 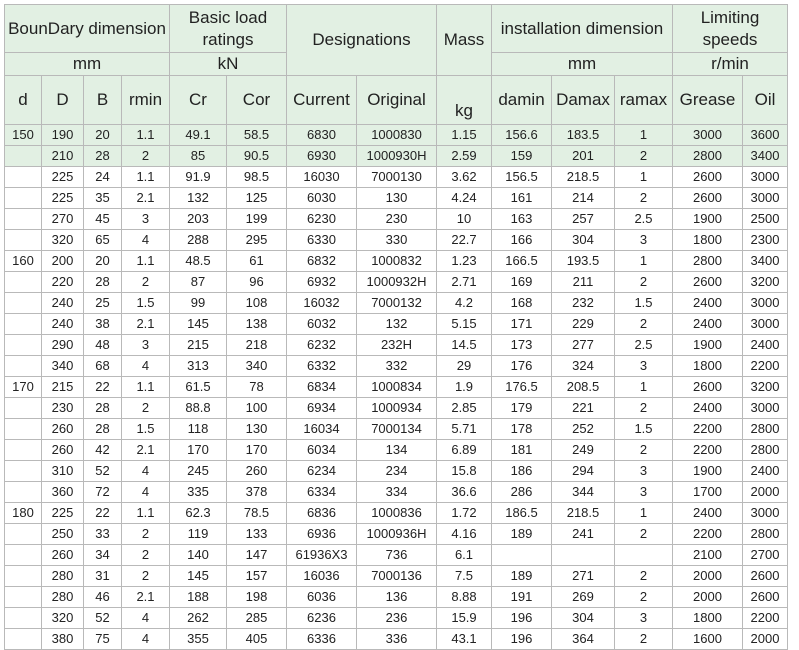 I want to click on cell-mass: 7.5, so click(x=464, y=576).